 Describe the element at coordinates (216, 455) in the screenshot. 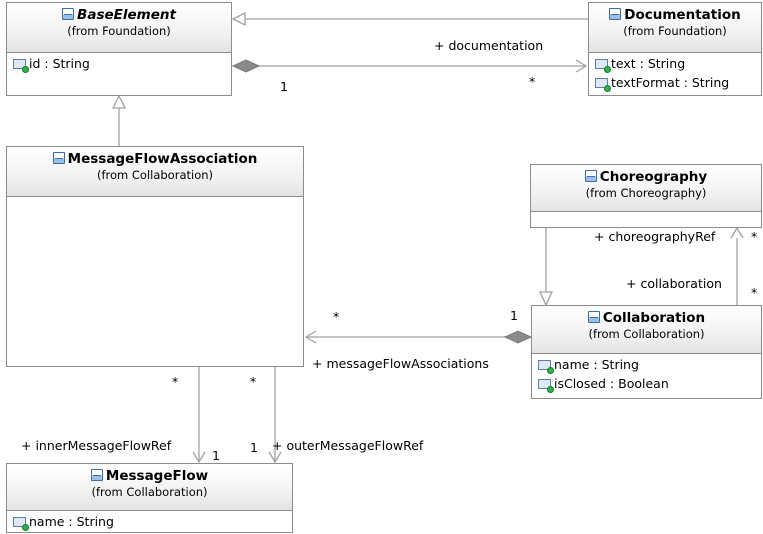

I see `multiplicity-inner-target: 1` at that location.